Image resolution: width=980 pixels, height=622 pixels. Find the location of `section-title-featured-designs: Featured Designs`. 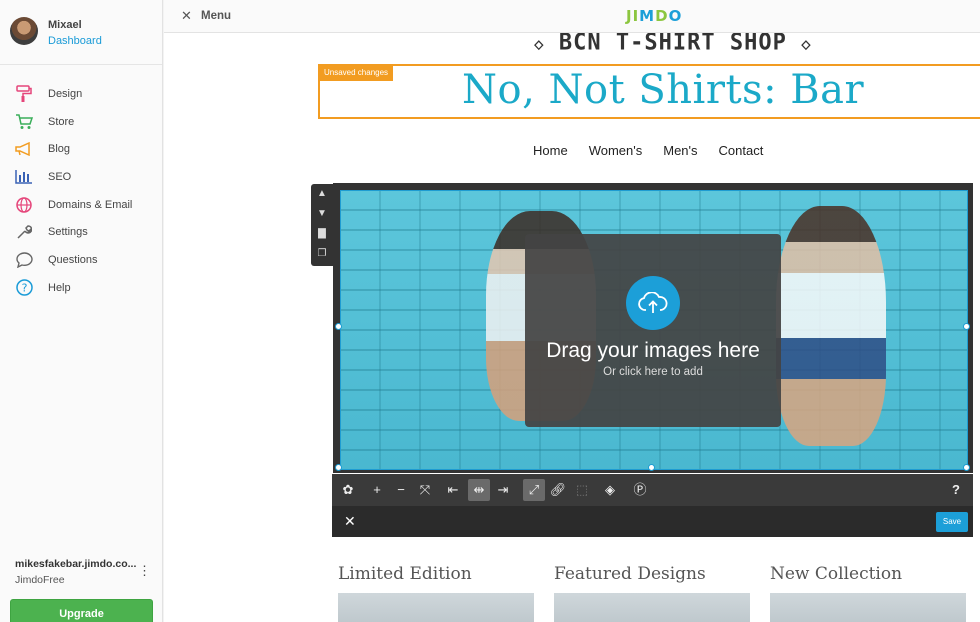

section-title-featured-designs: Featured Designs is located at coordinates (630, 574).